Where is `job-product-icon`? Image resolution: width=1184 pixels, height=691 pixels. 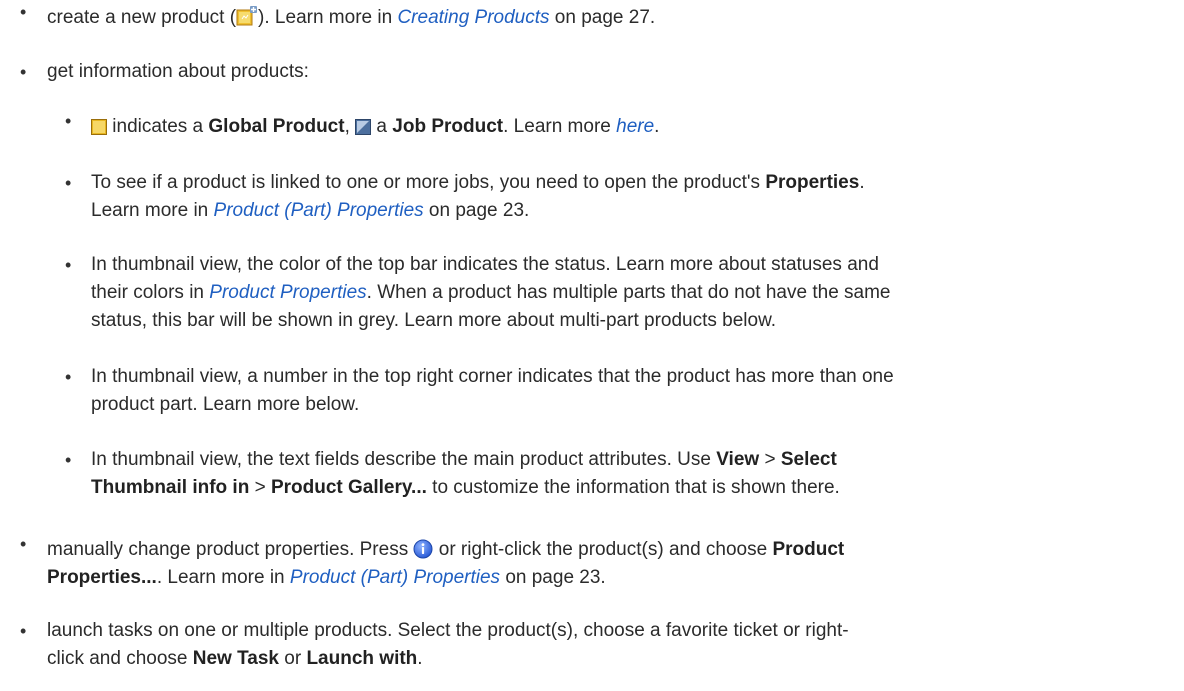
job-product-icon is located at coordinates (363, 125).